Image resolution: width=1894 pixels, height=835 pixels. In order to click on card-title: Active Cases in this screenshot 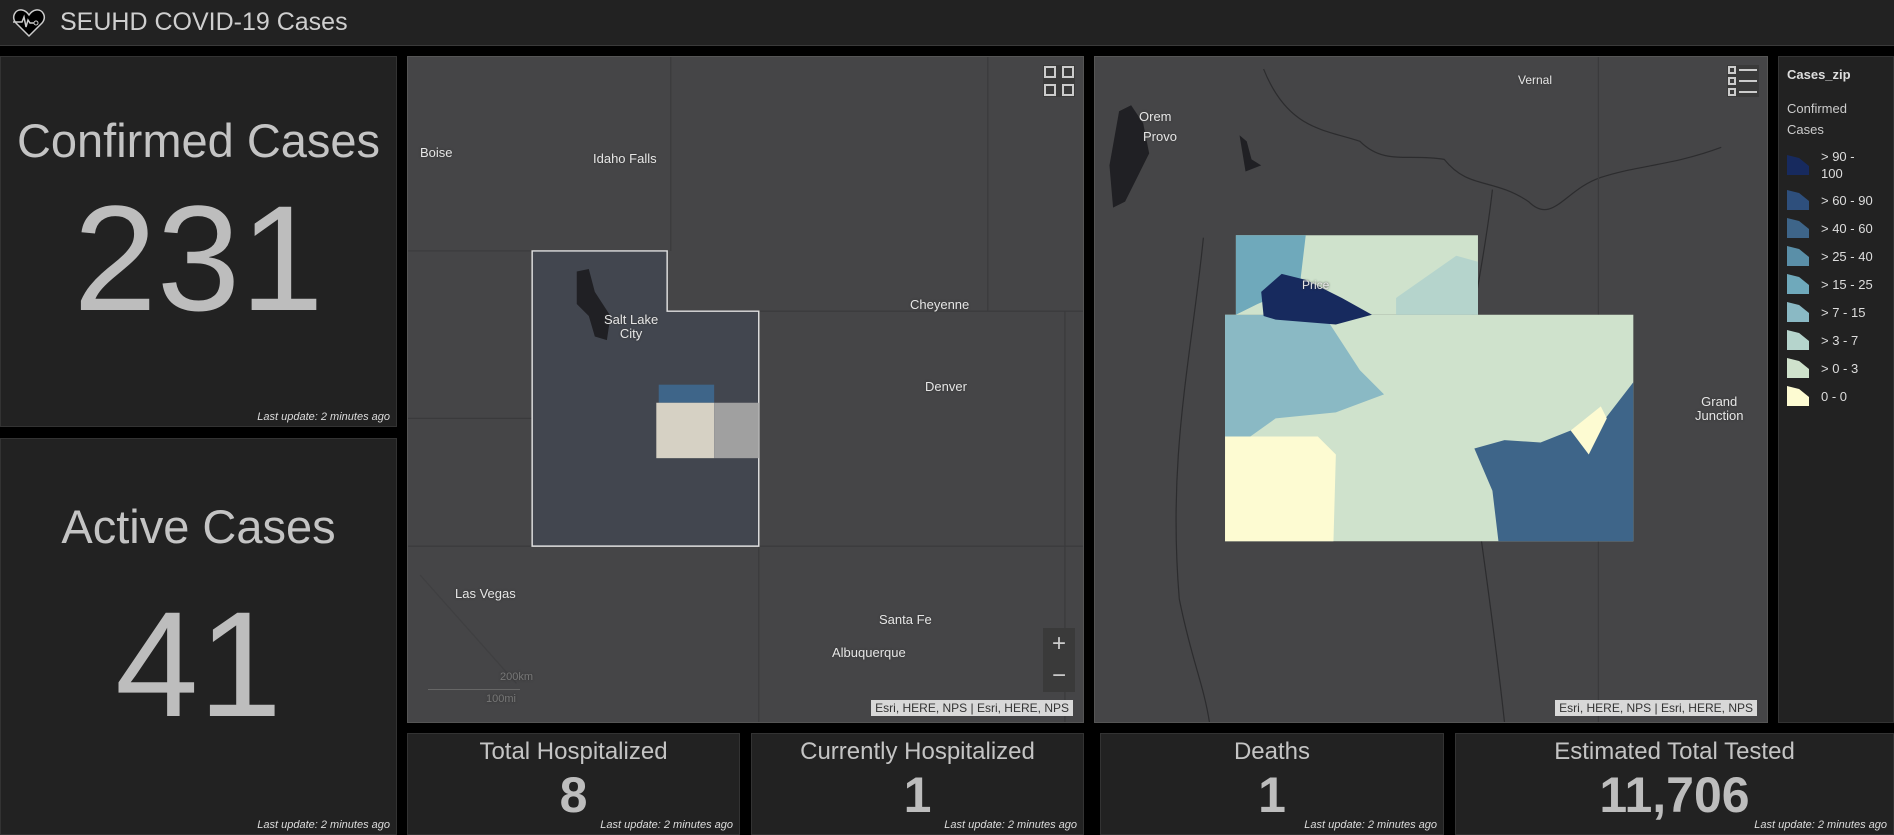, I will do `click(198, 526)`.